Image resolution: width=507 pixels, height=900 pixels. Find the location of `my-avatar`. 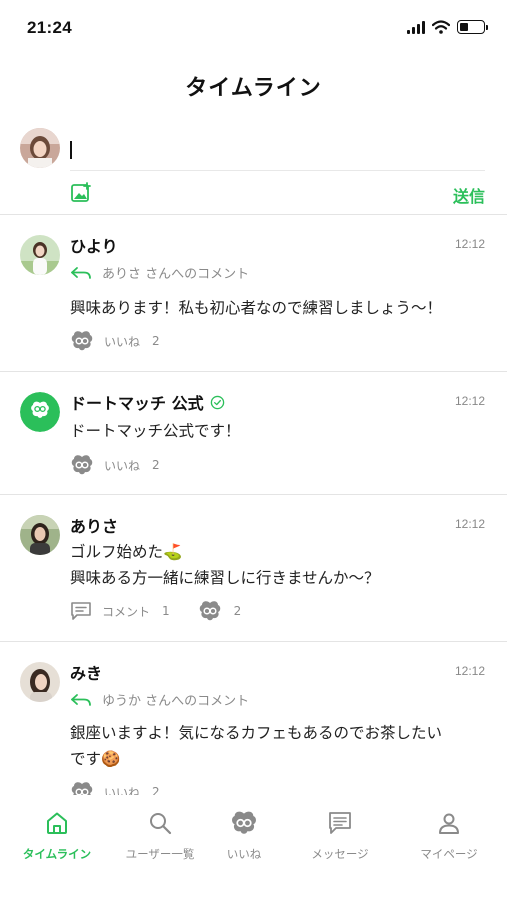

my-avatar is located at coordinates (40, 148).